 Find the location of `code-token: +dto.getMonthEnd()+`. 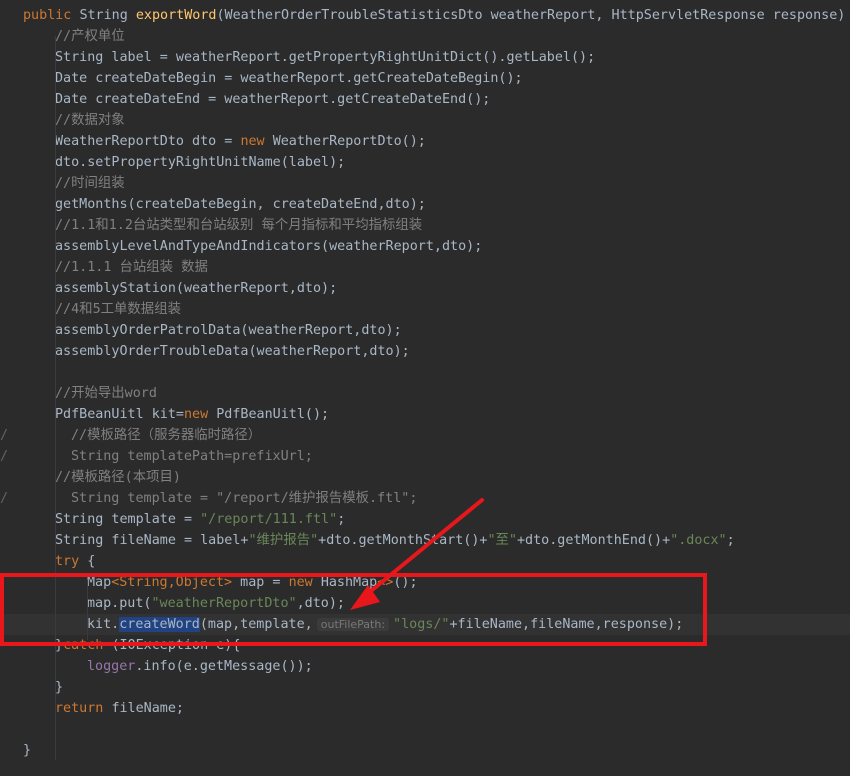

code-token: +dto.getMonthEnd()+ is located at coordinates (594, 540).